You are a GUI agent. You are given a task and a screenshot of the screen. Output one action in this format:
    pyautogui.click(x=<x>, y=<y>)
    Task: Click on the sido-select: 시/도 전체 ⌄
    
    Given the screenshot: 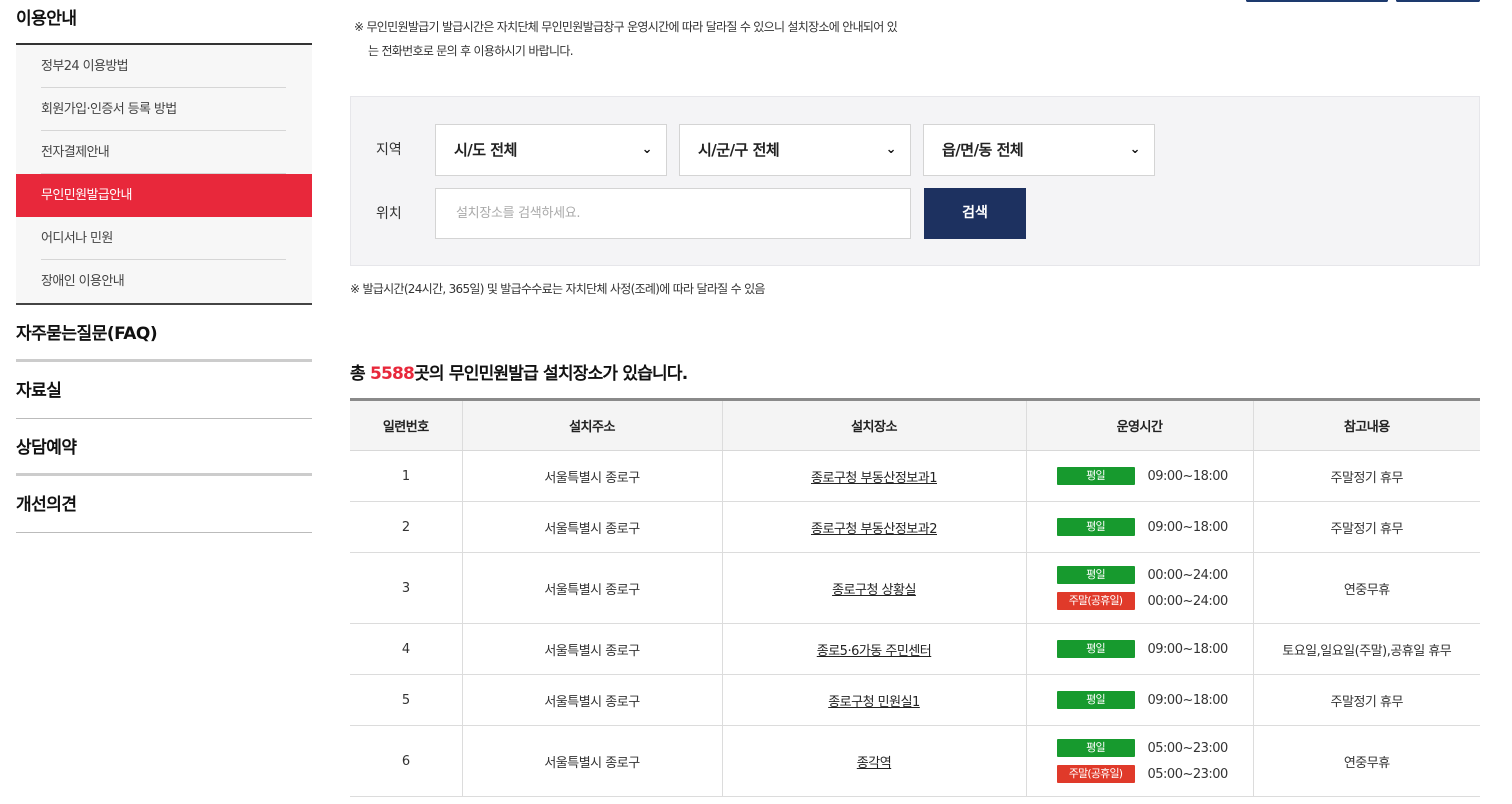 What is the action you would take?
    pyautogui.click(x=551, y=150)
    